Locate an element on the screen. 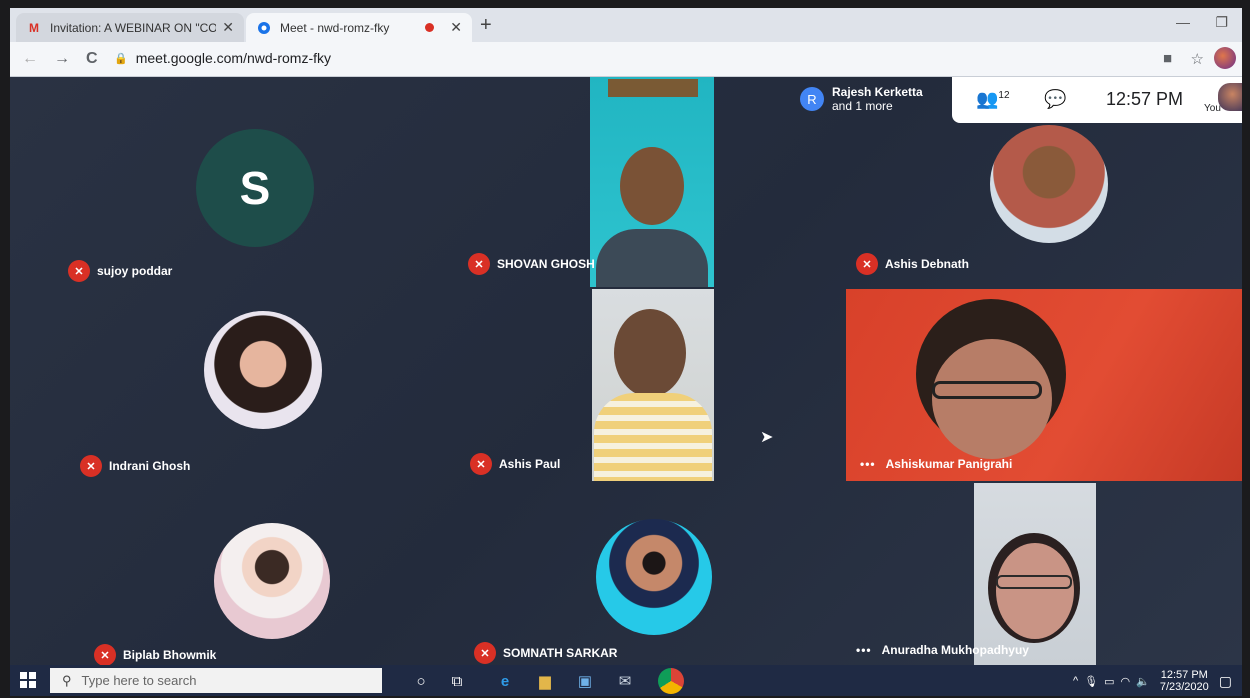 This screenshot has width=1250, height=698. self-label: You is located at coordinates (1212, 108).